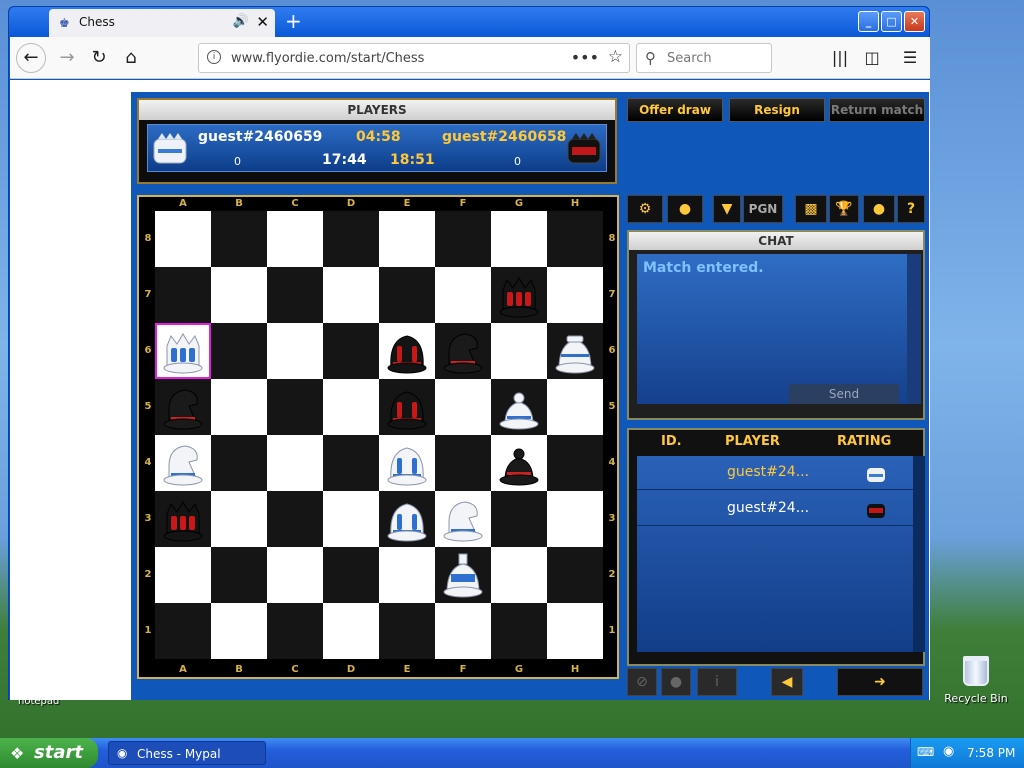 The image size is (1024, 768). Describe the element at coordinates (879, 209) in the screenshot. I see `chat-bubble-icon: ●` at that location.